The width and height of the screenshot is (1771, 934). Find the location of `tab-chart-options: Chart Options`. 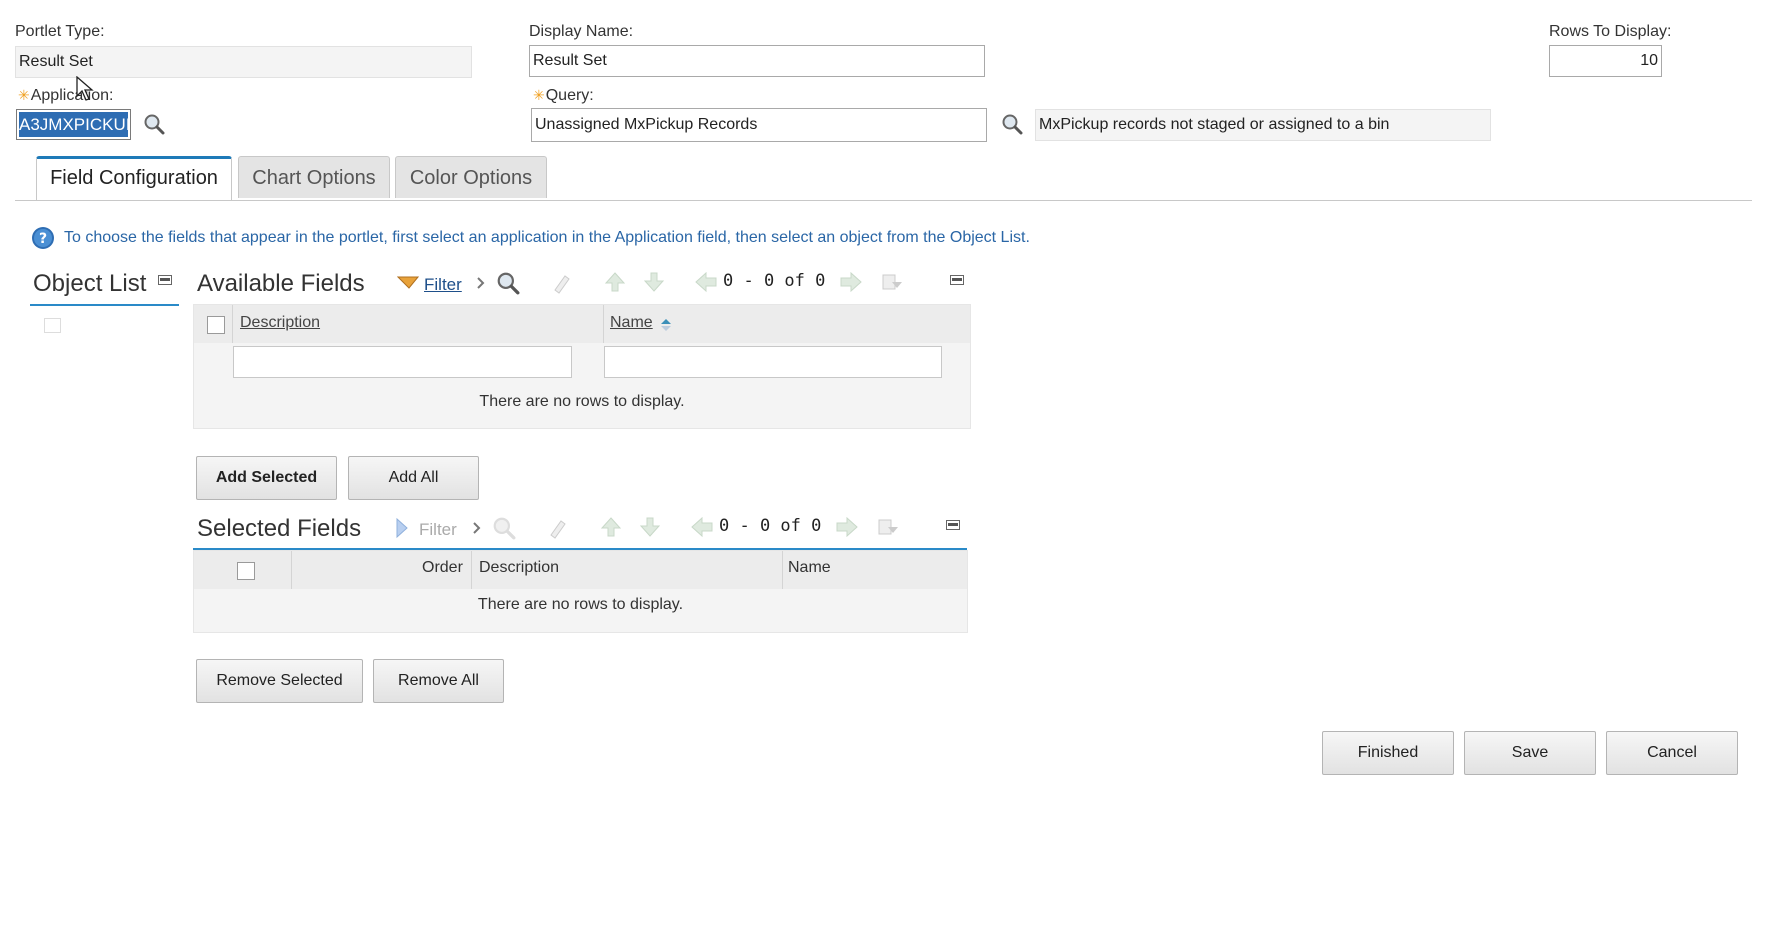

tab-chart-options: Chart Options is located at coordinates (314, 177).